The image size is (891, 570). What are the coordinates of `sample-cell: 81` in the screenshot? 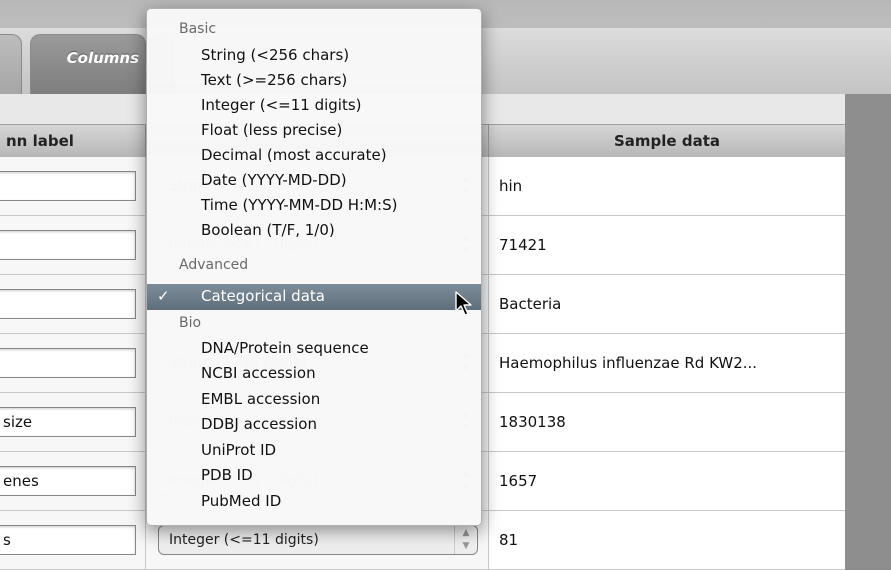 It's located at (667, 540).